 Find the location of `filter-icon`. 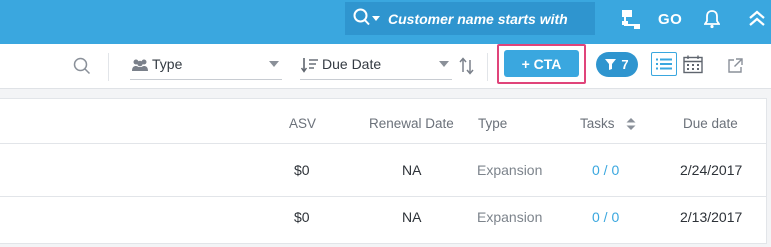

filter-icon is located at coordinates (611, 64).